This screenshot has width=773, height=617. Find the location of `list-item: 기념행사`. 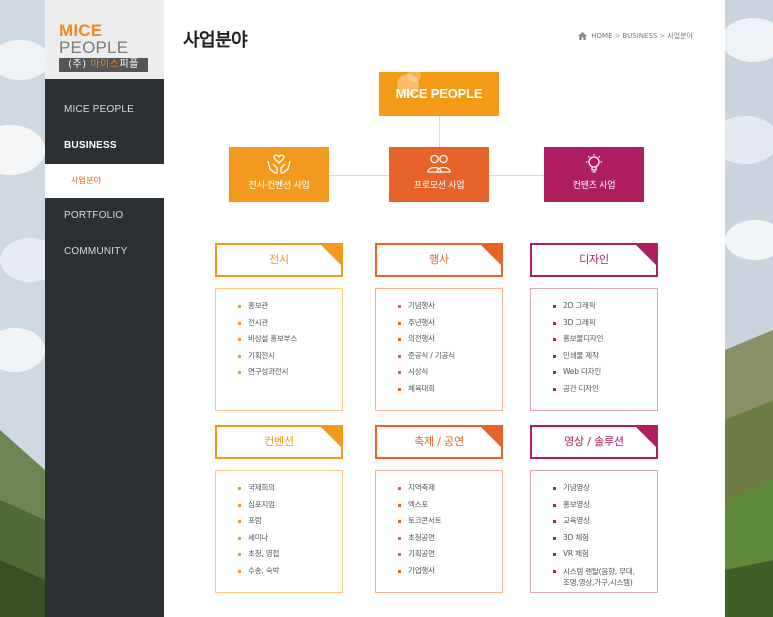

list-item: 기념행사 is located at coordinates (450, 306).